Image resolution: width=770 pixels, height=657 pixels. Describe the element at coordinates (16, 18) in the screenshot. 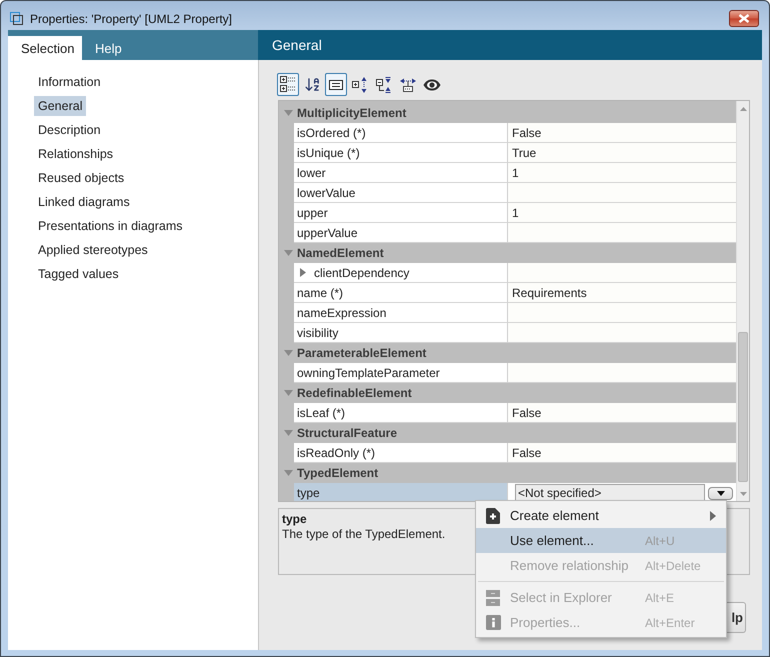

I see `window-icon` at that location.